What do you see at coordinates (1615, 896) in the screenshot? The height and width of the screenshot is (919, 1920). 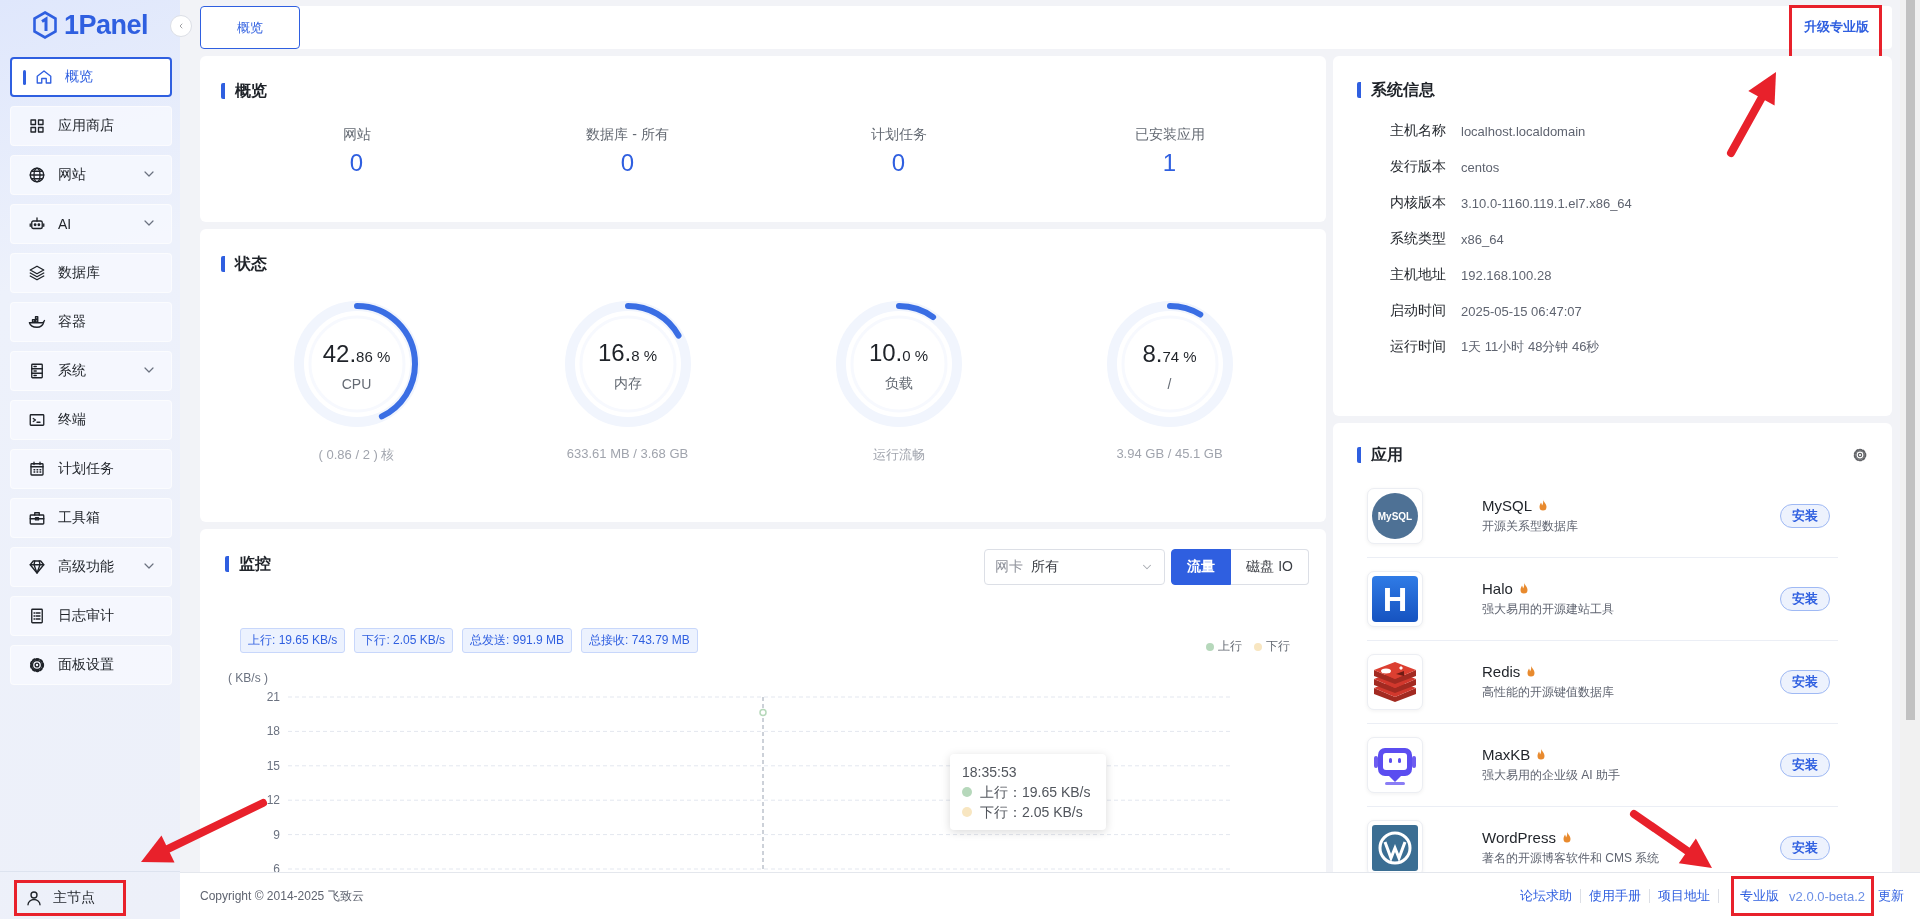 I see `footer-link: 使用手册` at bounding box center [1615, 896].